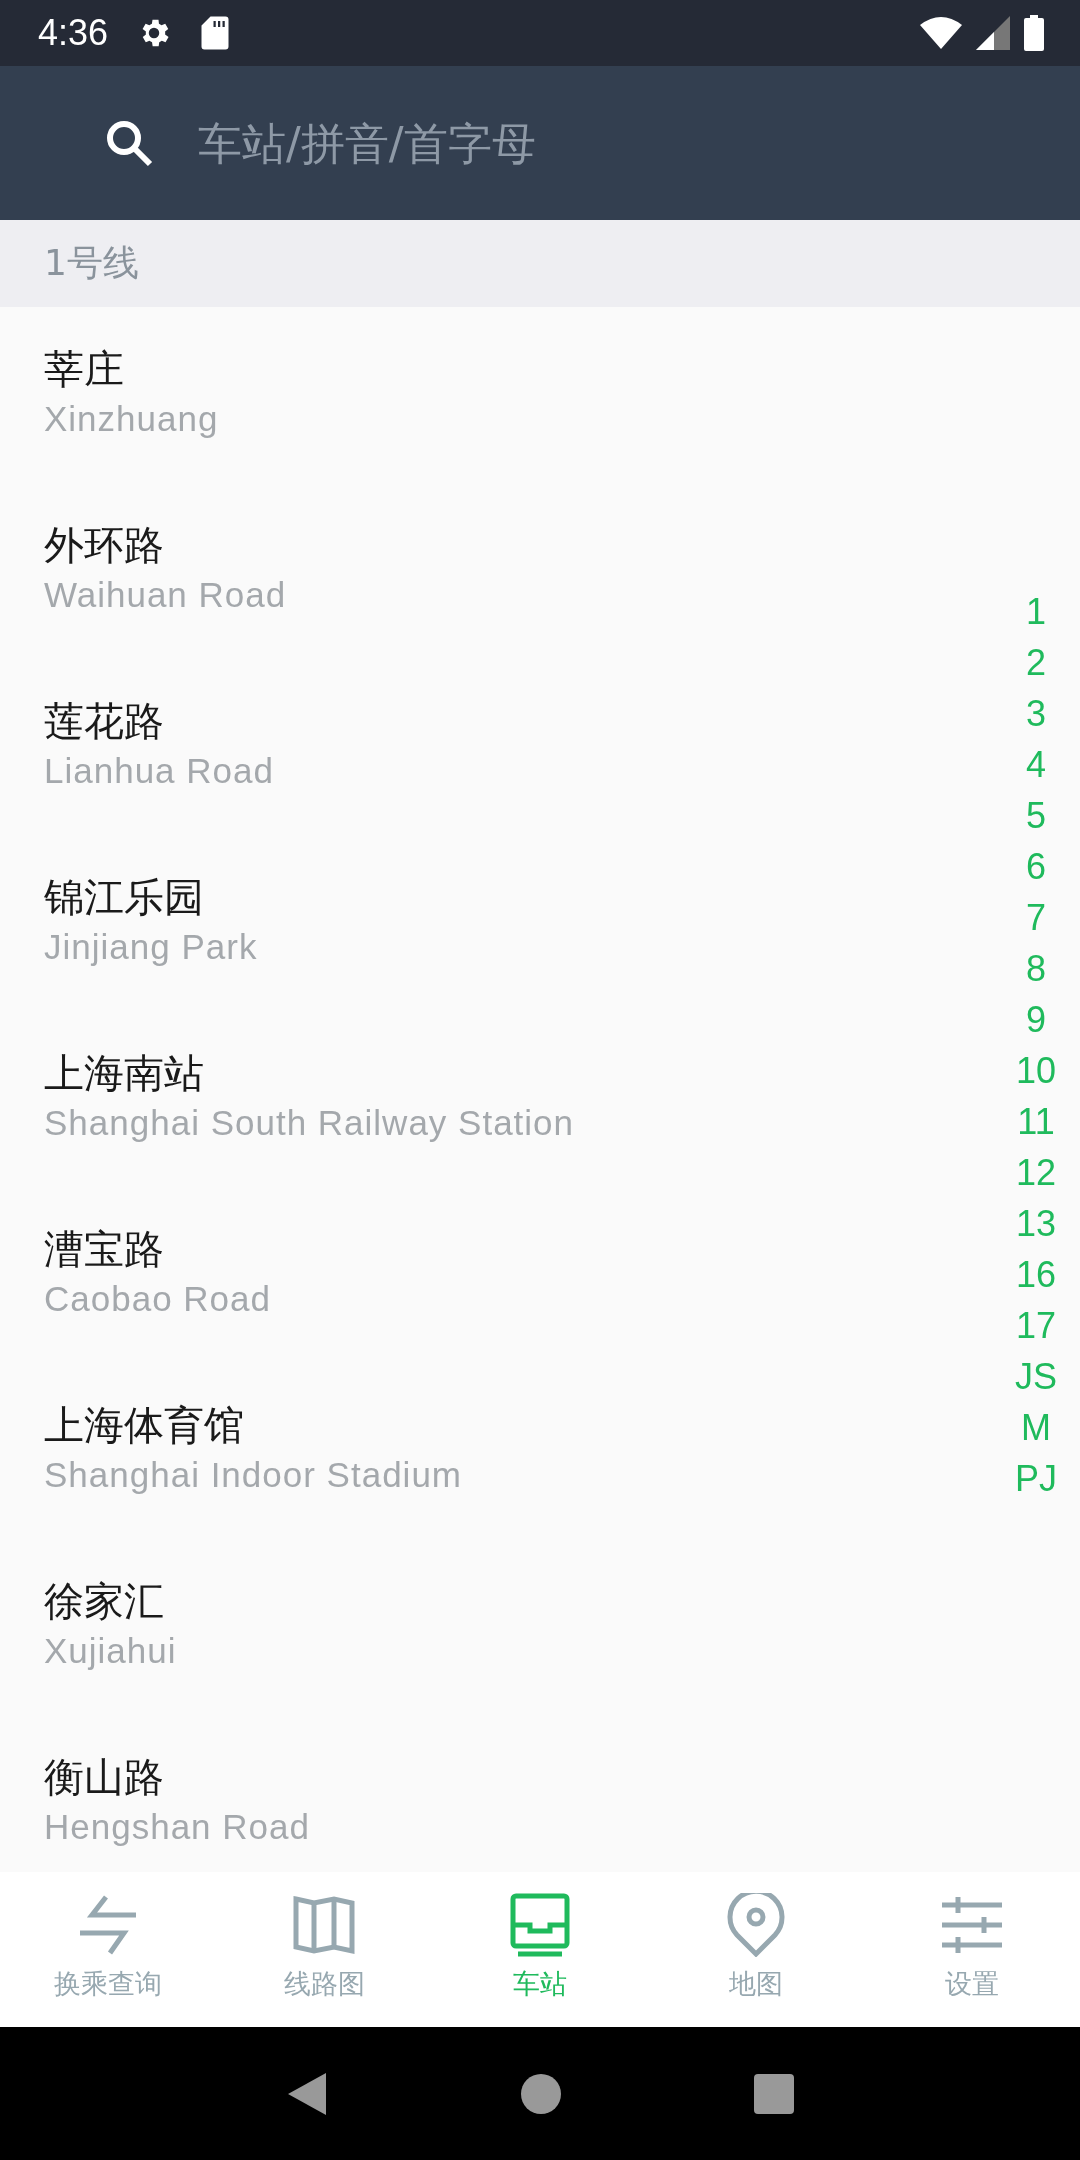 The image size is (1080, 2160). What do you see at coordinates (108, 1949) in the screenshot?
I see `nav-tab: 换乘查询` at bounding box center [108, 1949].